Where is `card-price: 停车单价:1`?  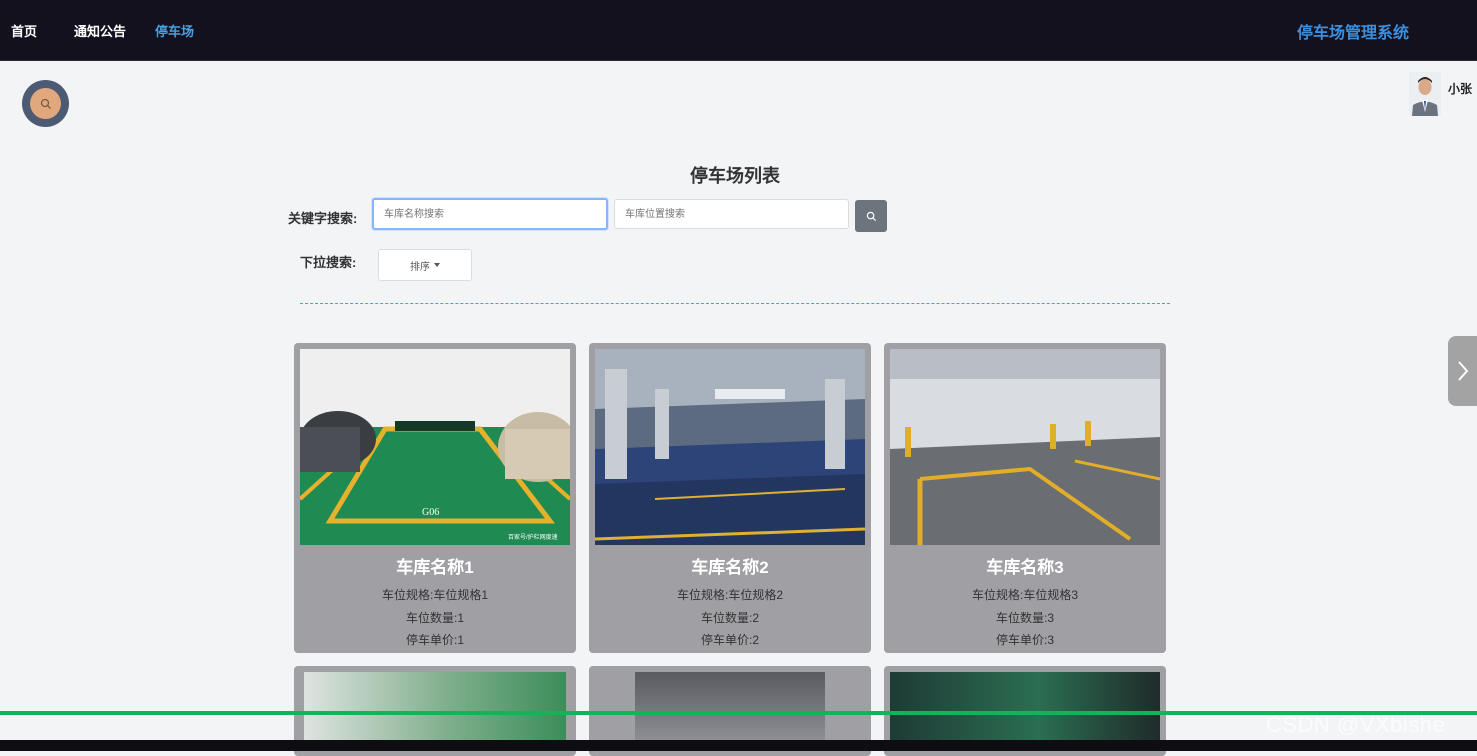 card-price: 停车单价:1 is located at coordinates (434, 640).